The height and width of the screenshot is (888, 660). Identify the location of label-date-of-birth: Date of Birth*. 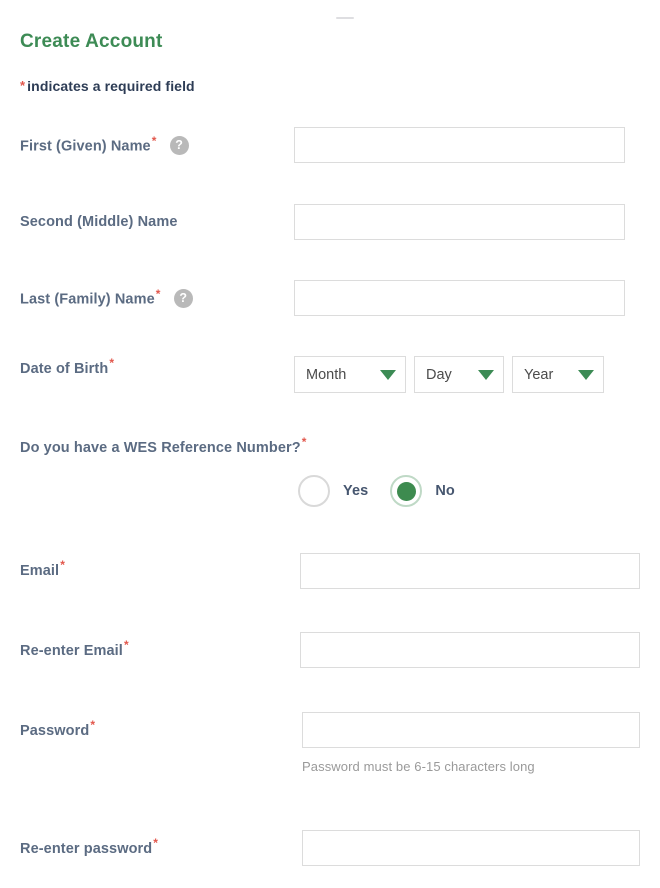
(67, 366).